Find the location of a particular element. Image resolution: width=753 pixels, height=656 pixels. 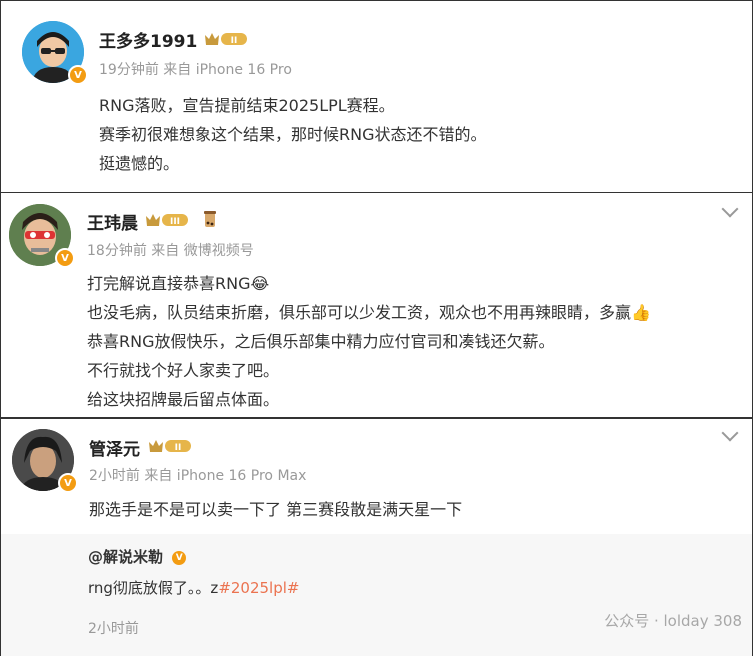

post-meta: 2小时前 来自 iPhone 16 Pro Max is located at coordinates (198, 476).